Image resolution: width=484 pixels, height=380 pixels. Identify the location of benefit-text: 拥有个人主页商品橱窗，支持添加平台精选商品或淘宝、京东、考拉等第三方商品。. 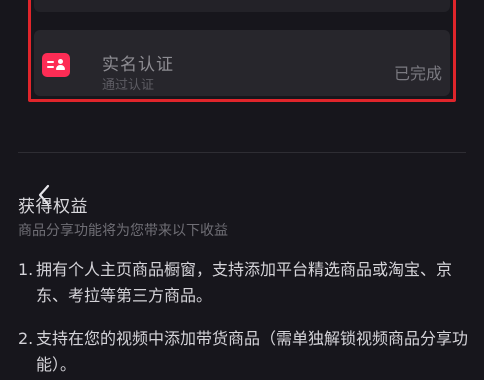
(244, 282).